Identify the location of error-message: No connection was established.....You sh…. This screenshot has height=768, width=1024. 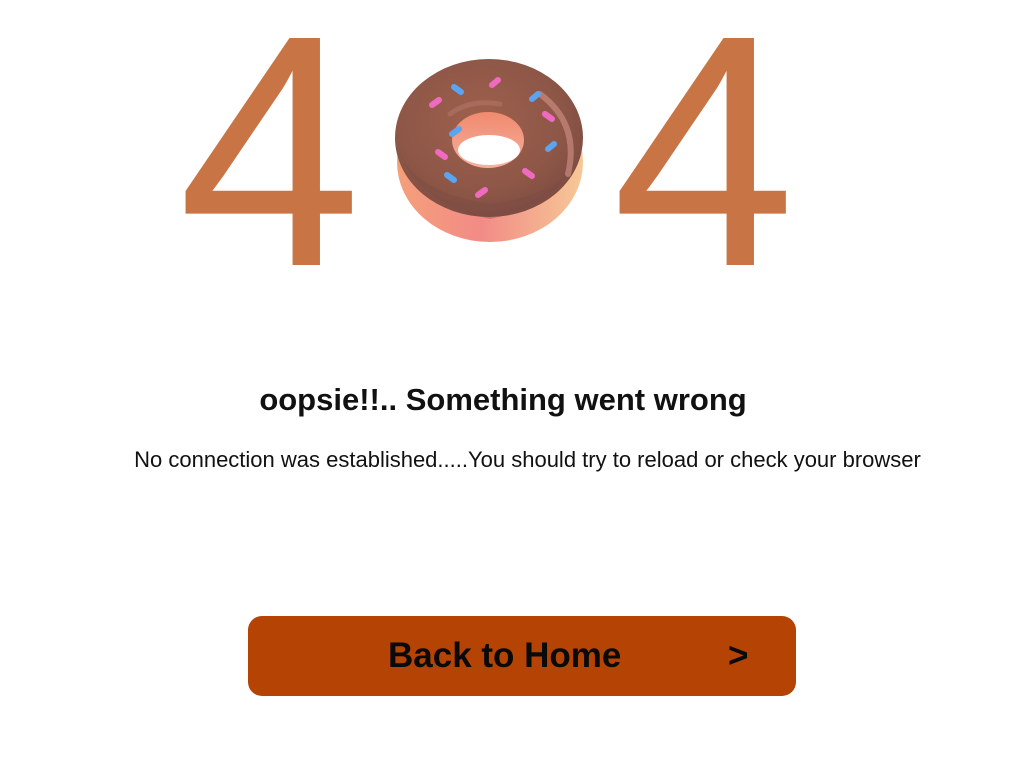
(527, 459).